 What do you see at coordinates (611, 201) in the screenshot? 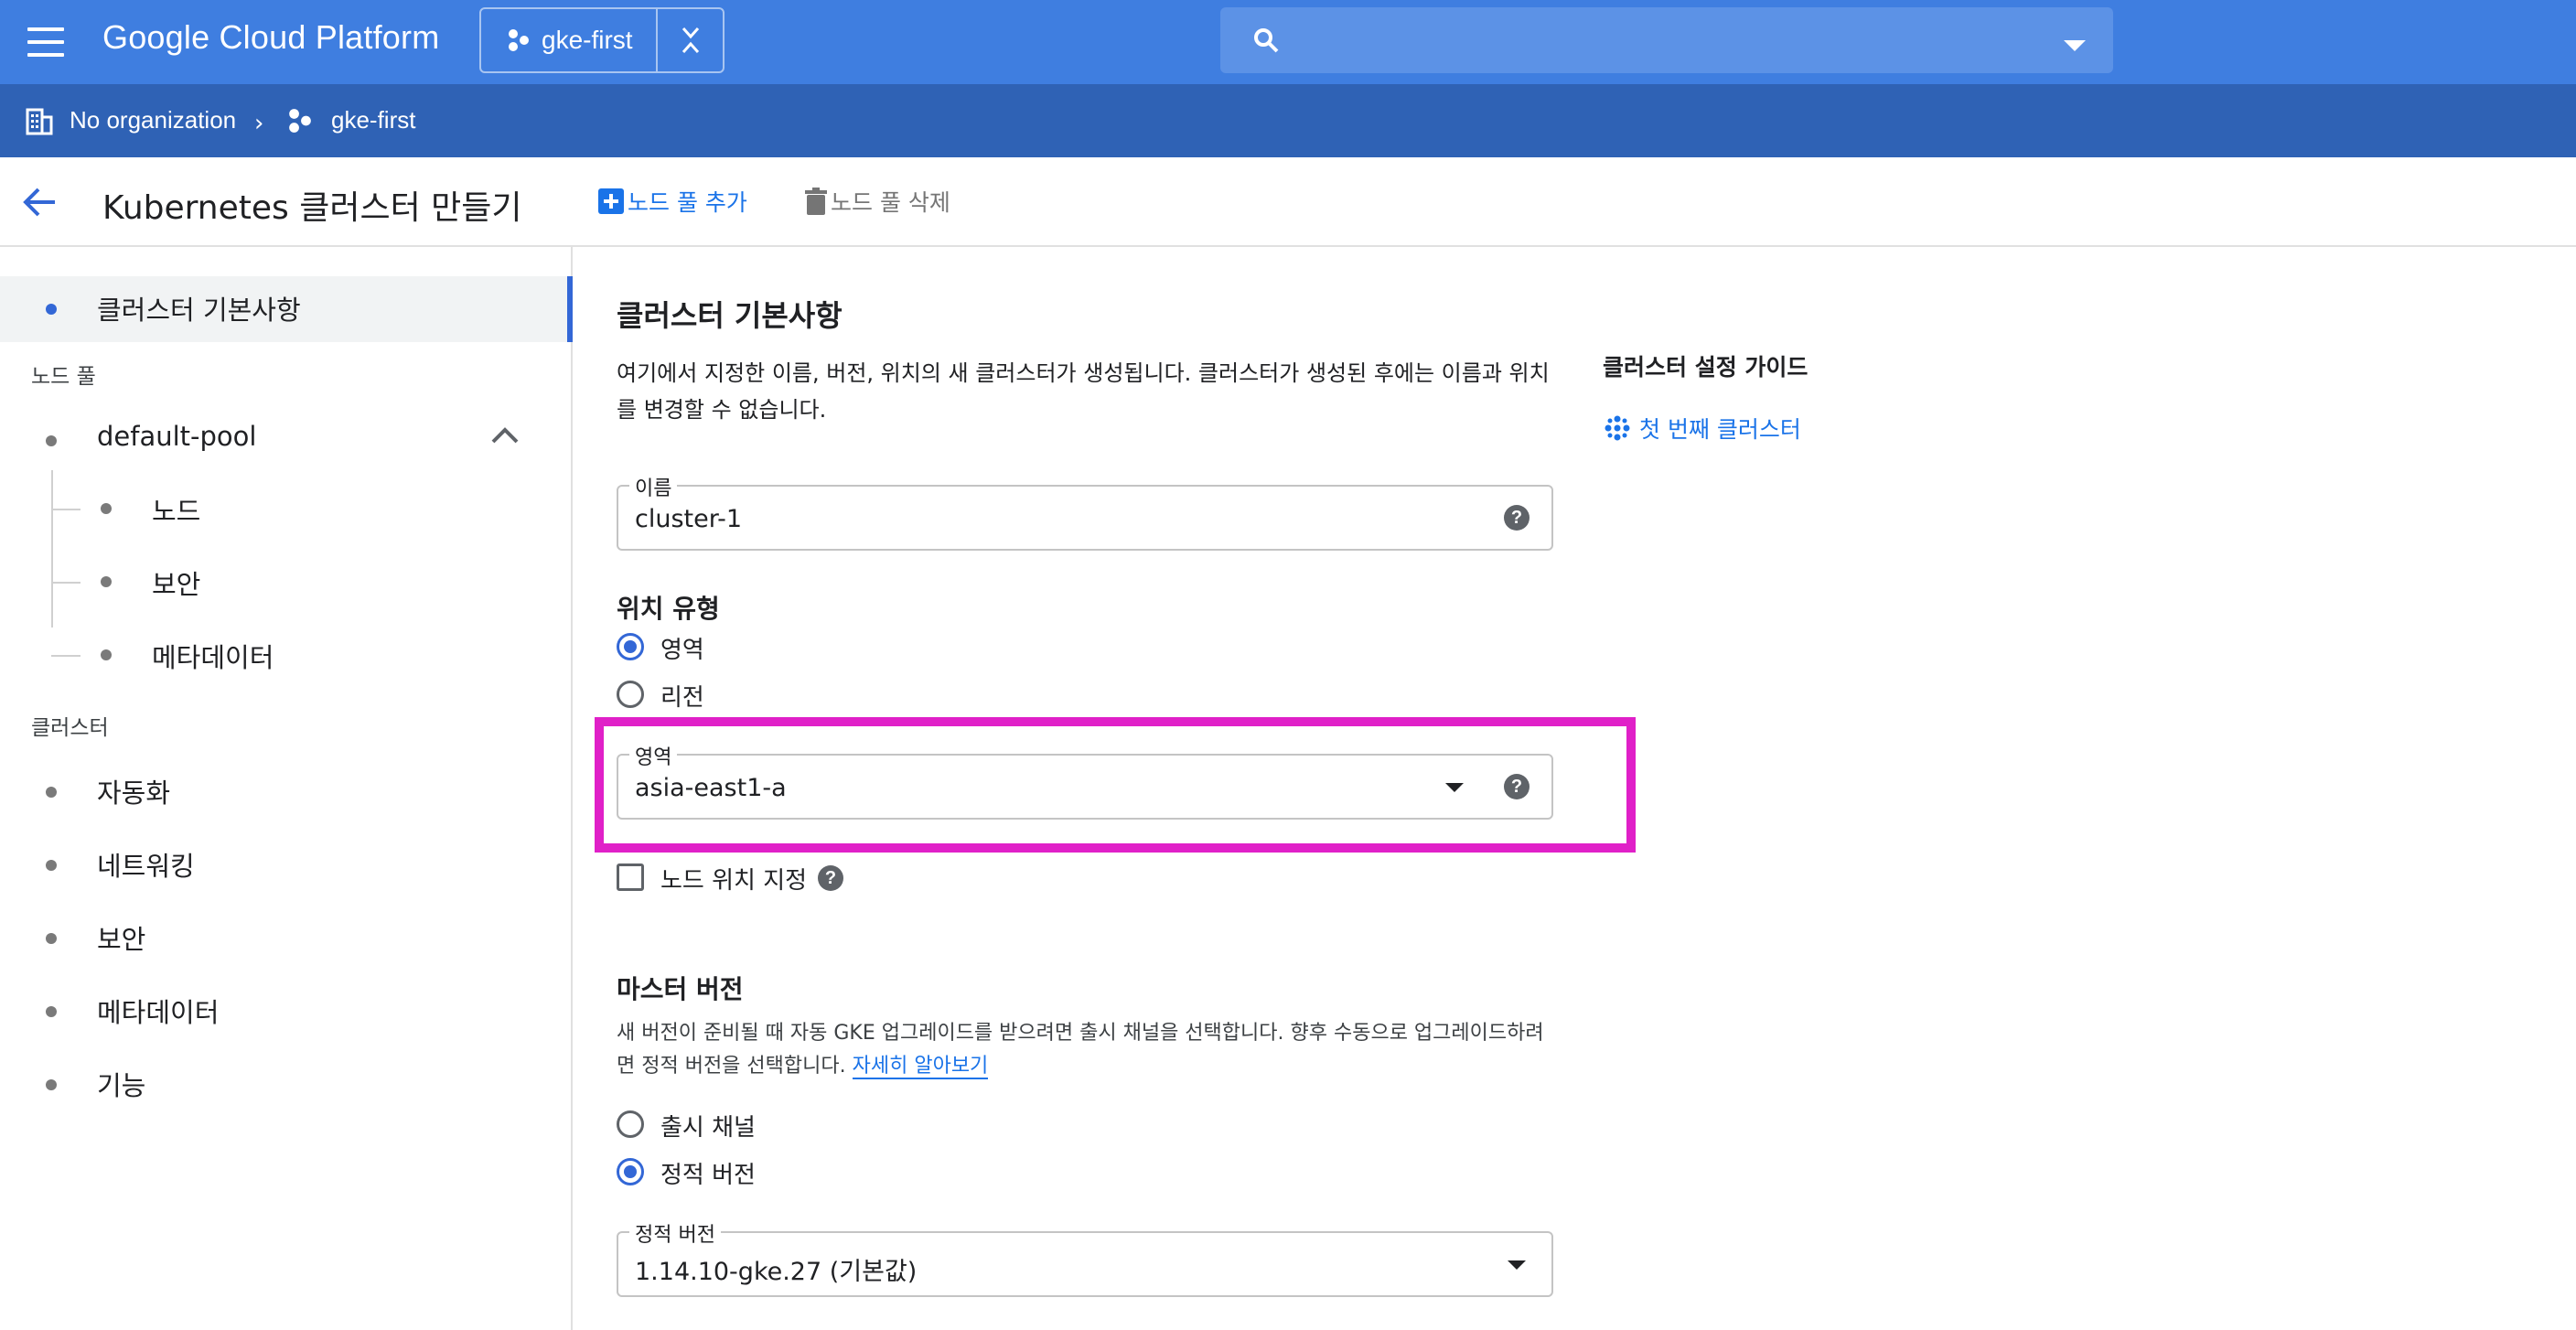
I see `add-box-icon` at bounding box center [611, 201].